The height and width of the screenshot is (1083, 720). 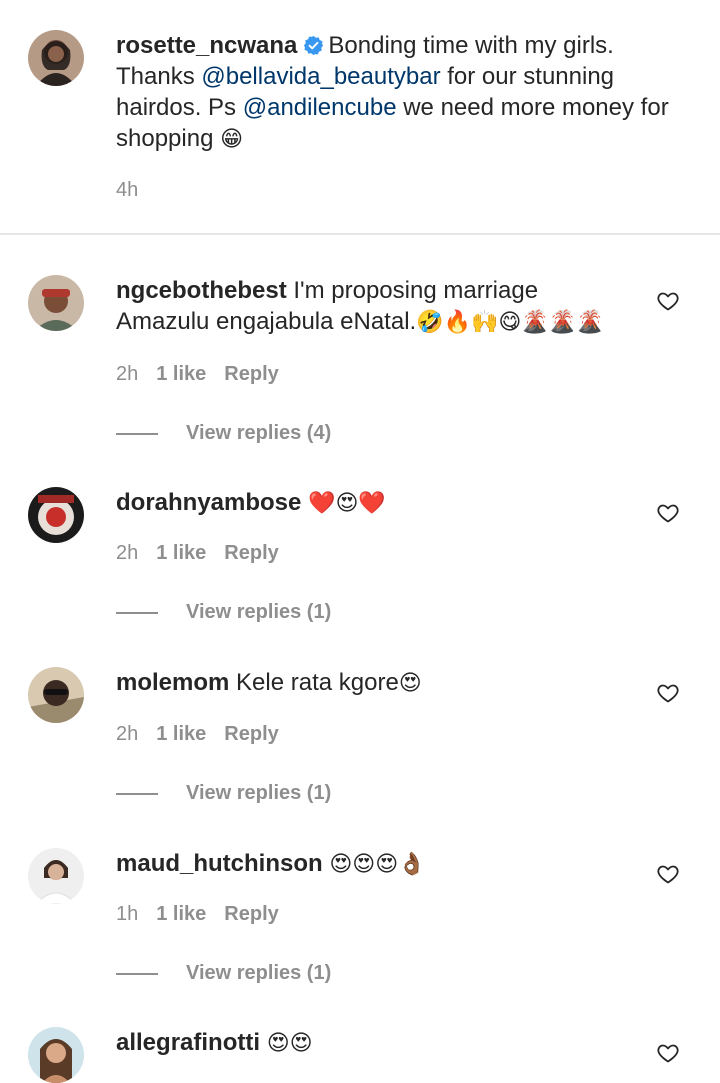 I want to click on comment-body: Kele rata kgore, so click(x=317, y=682).